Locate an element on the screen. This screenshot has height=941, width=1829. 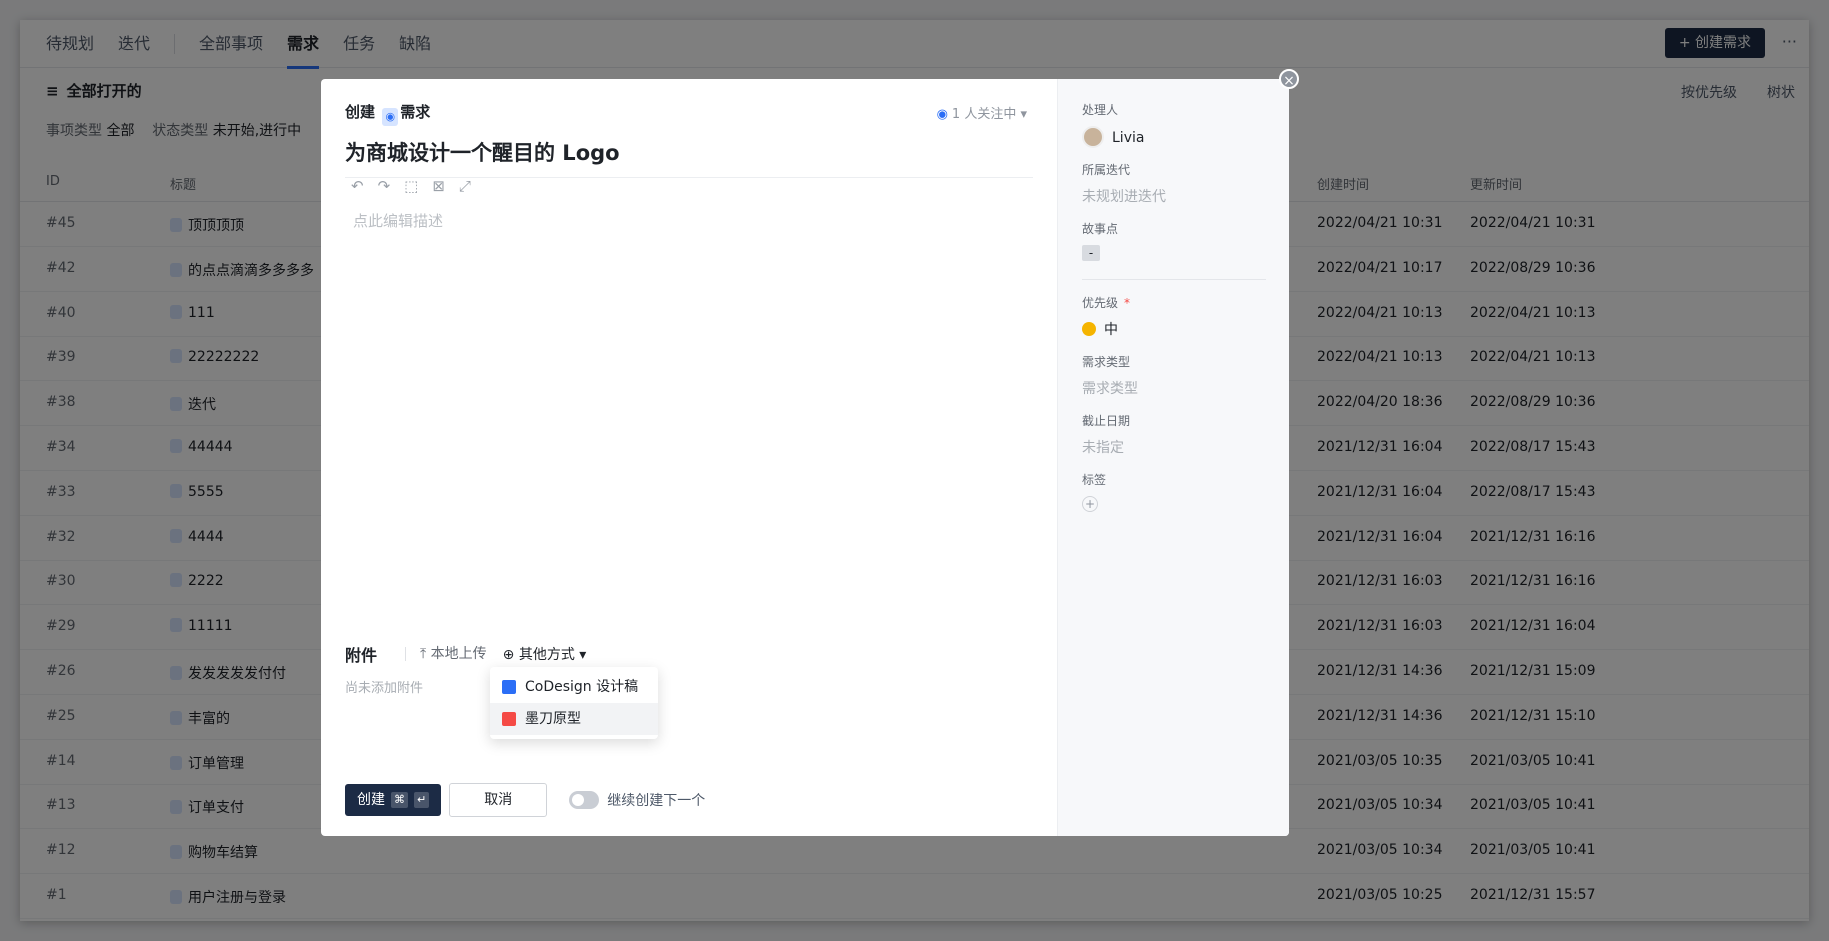
editor-toolbar: ↶ ↷ ⬚ ⊠ ⤢ is located at coordinates (411, 186).